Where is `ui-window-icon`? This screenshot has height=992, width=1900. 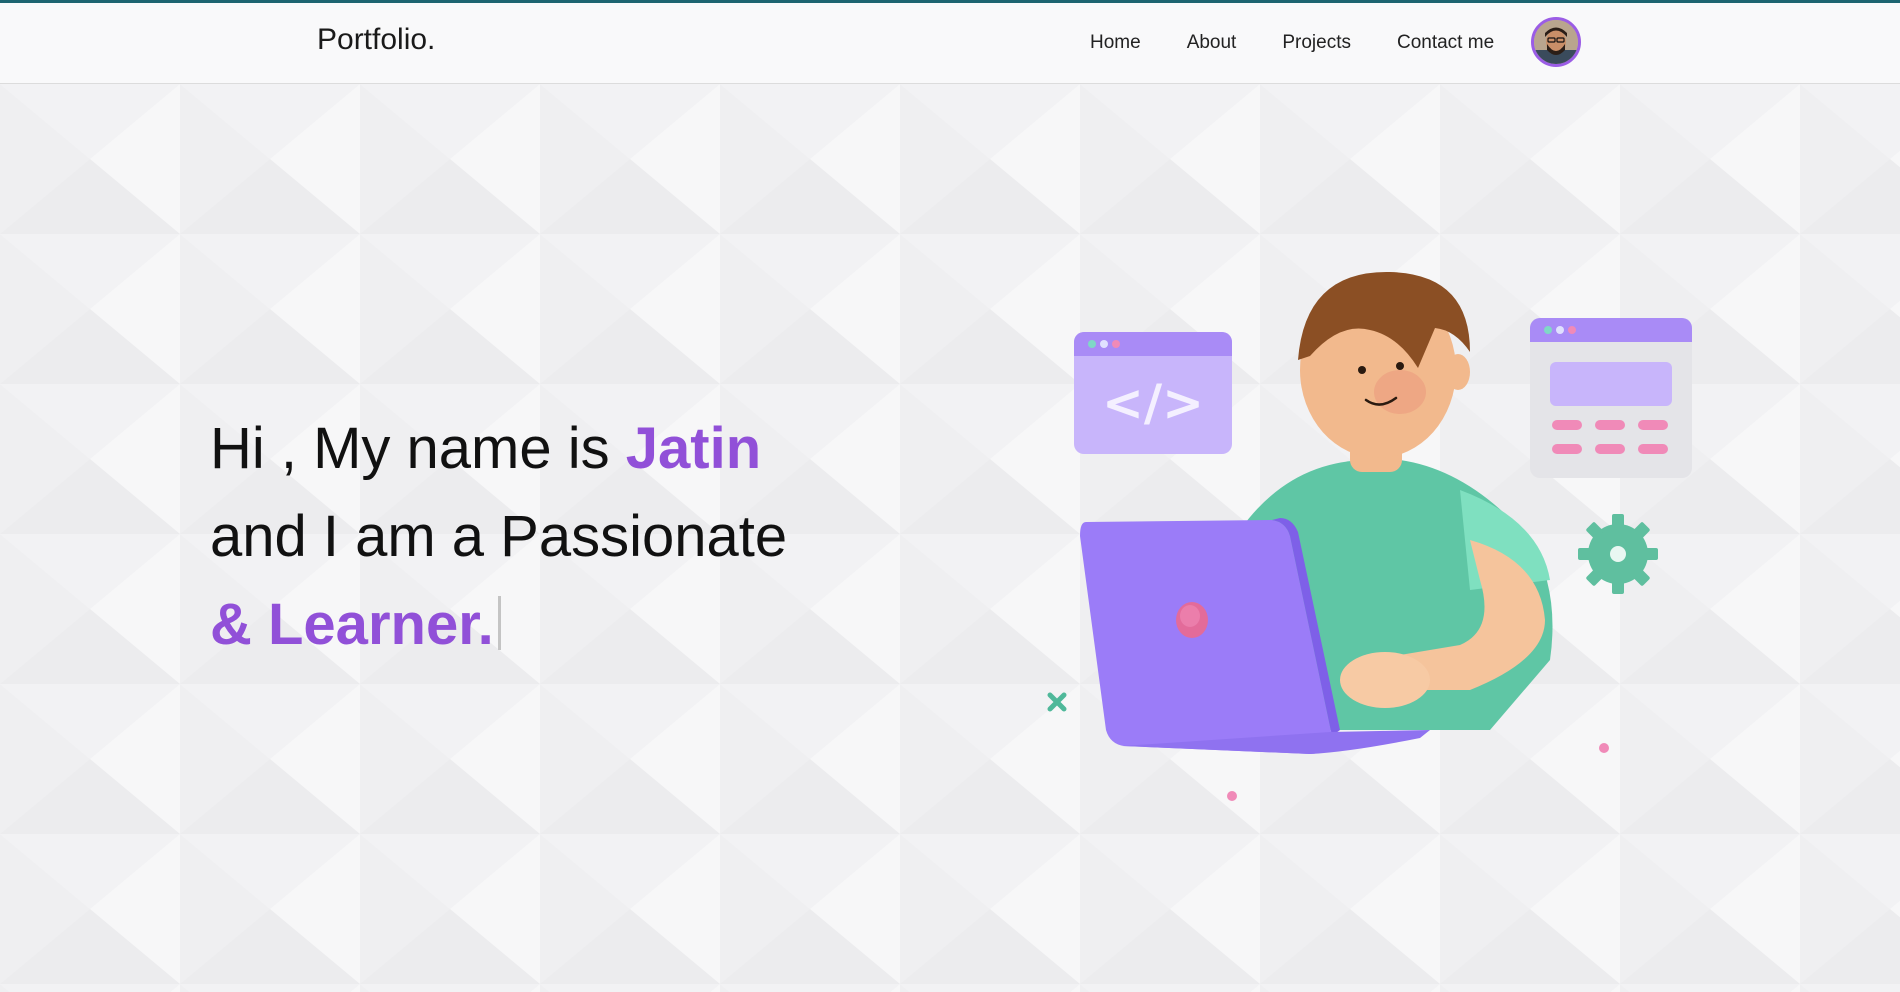
ui-window-icon is located at coordinates (1611, 398).